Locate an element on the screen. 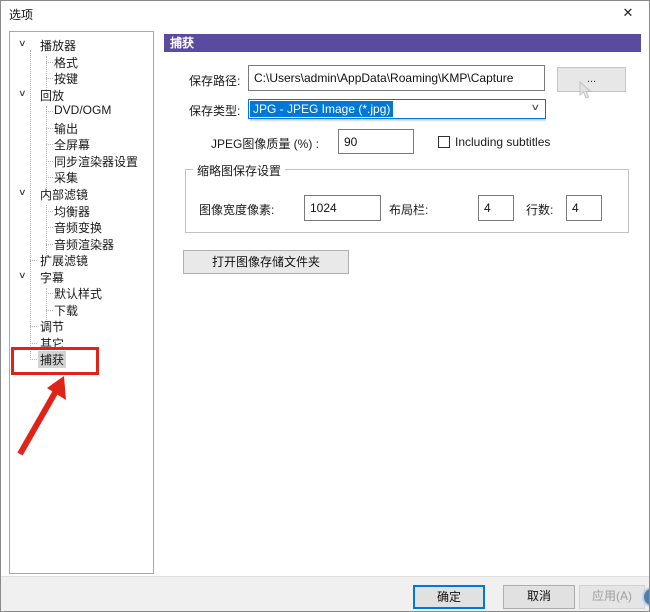 The image size is (650, 612). sidebar-item-DVD/OGM: DVD/OGM is located at coordinates (81, 110).